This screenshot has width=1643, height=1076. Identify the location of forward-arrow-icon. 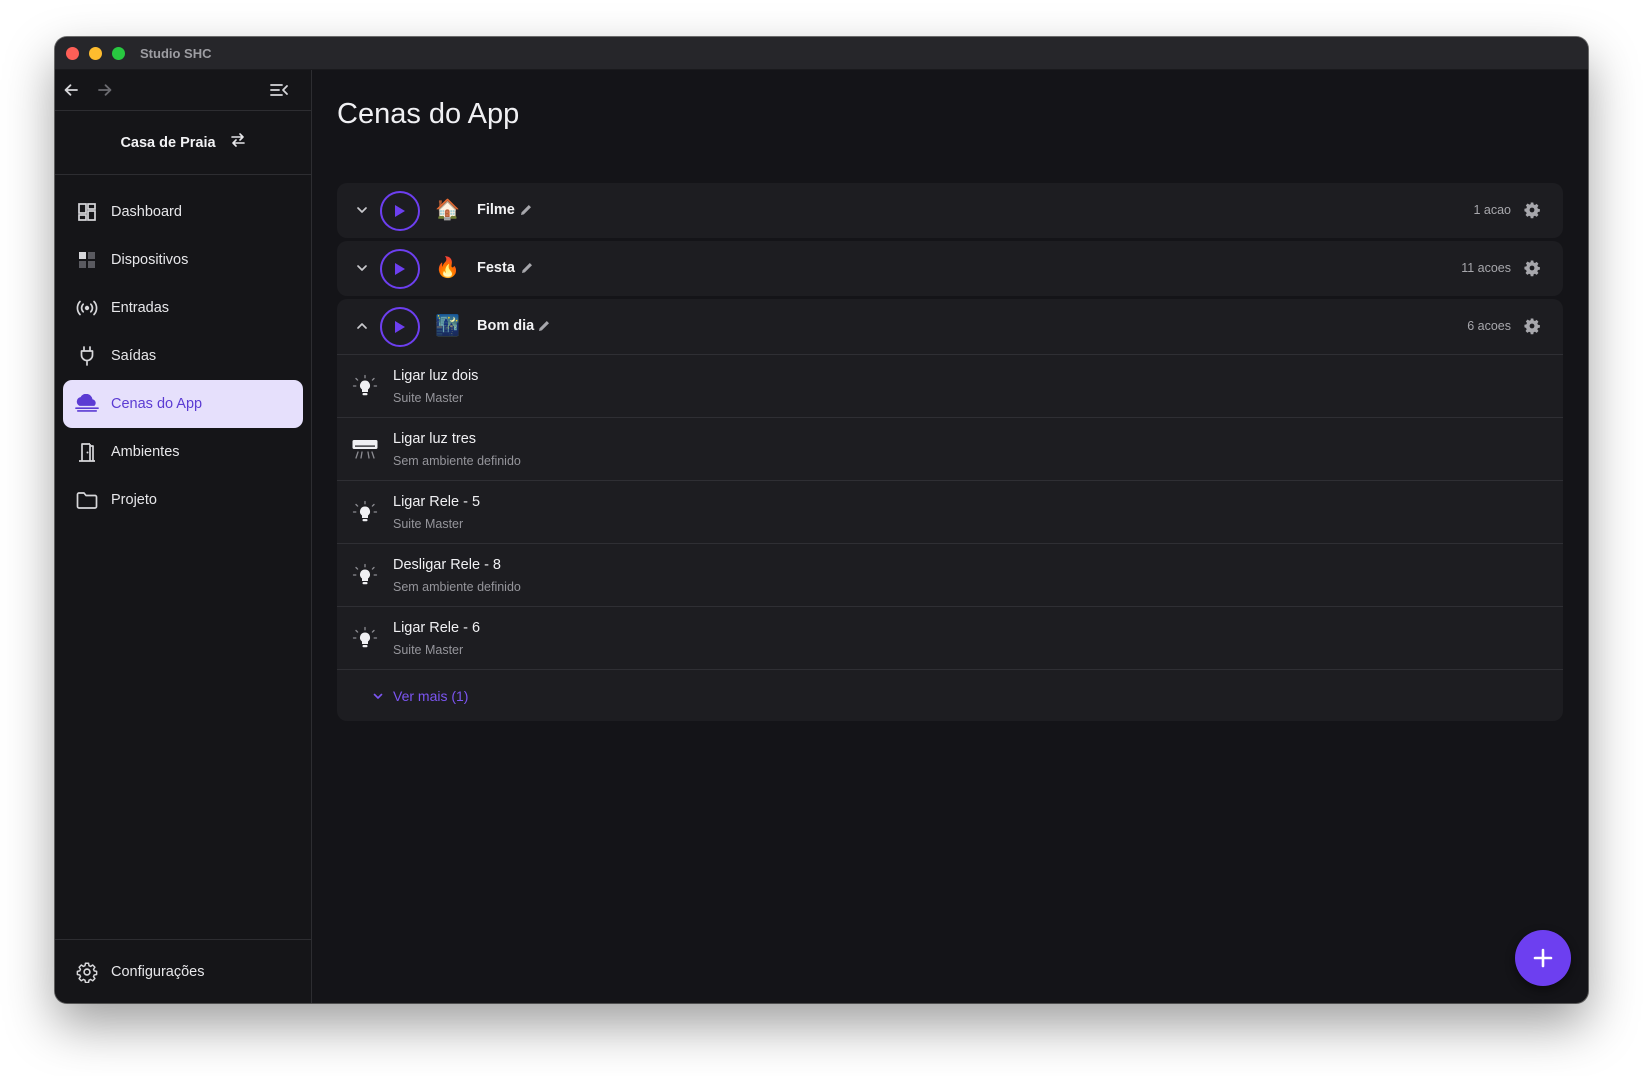
(105, 90).